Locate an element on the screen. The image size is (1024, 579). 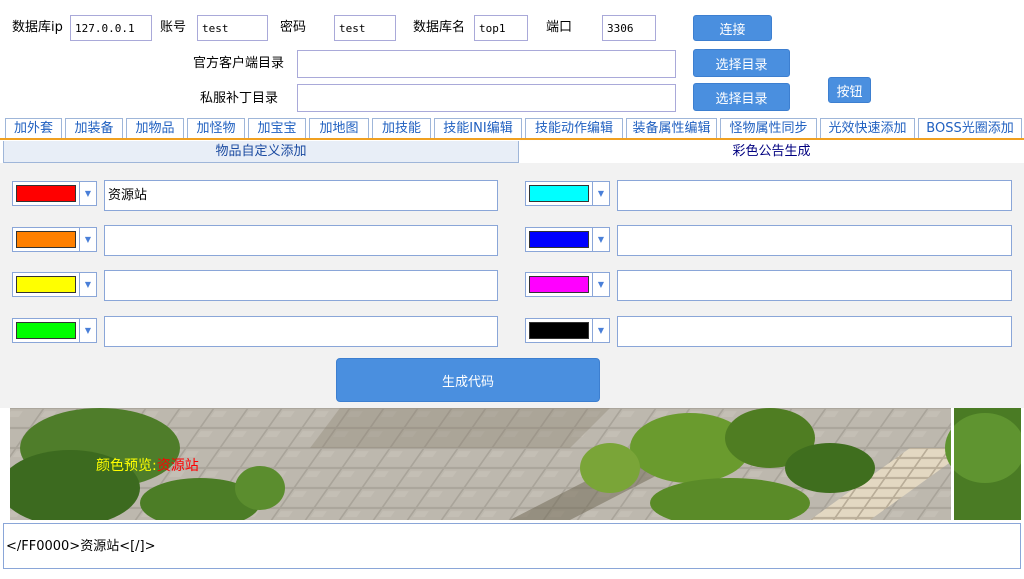
preview-label: 颜色预览: is located at coordinates (126, 466).